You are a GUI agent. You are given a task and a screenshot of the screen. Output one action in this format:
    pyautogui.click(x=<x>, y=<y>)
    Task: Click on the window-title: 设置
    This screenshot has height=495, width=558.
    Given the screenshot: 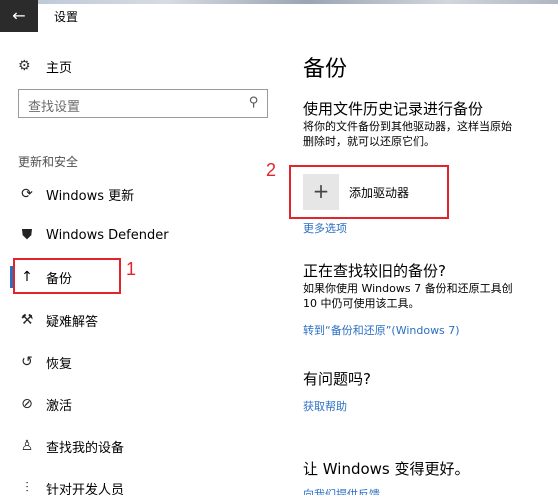 What is the action you would take?
    pyautogui.click(x=66, y=17)
    